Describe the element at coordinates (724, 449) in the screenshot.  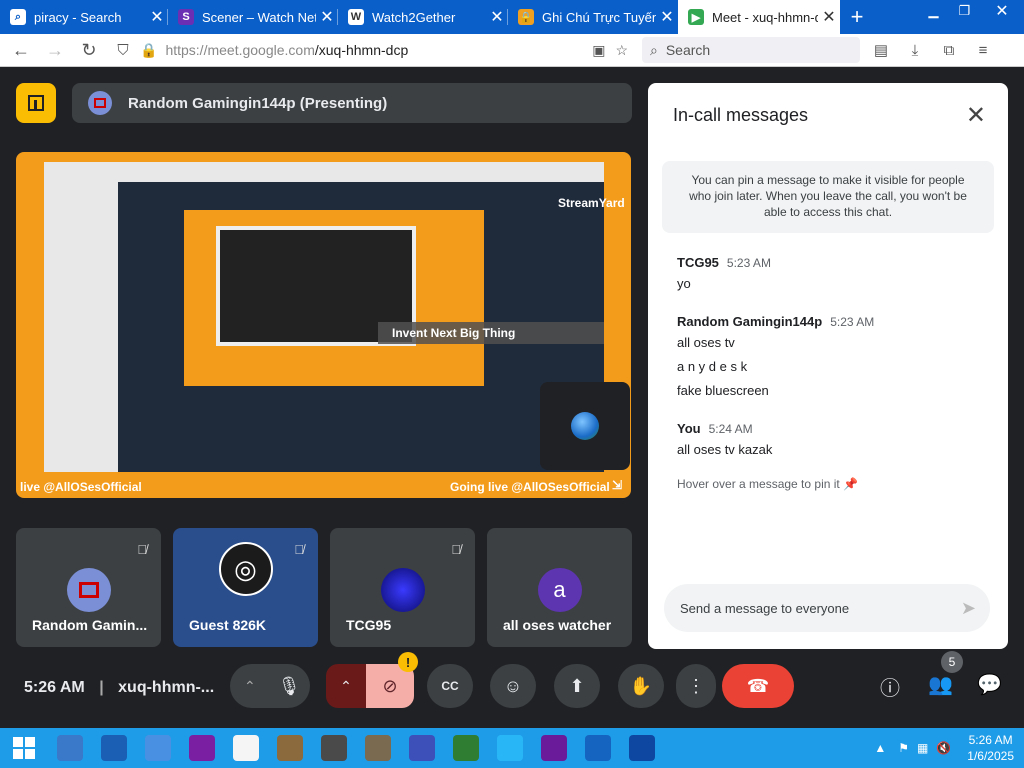
I see `message-text: all oses tv kazak` at that location.